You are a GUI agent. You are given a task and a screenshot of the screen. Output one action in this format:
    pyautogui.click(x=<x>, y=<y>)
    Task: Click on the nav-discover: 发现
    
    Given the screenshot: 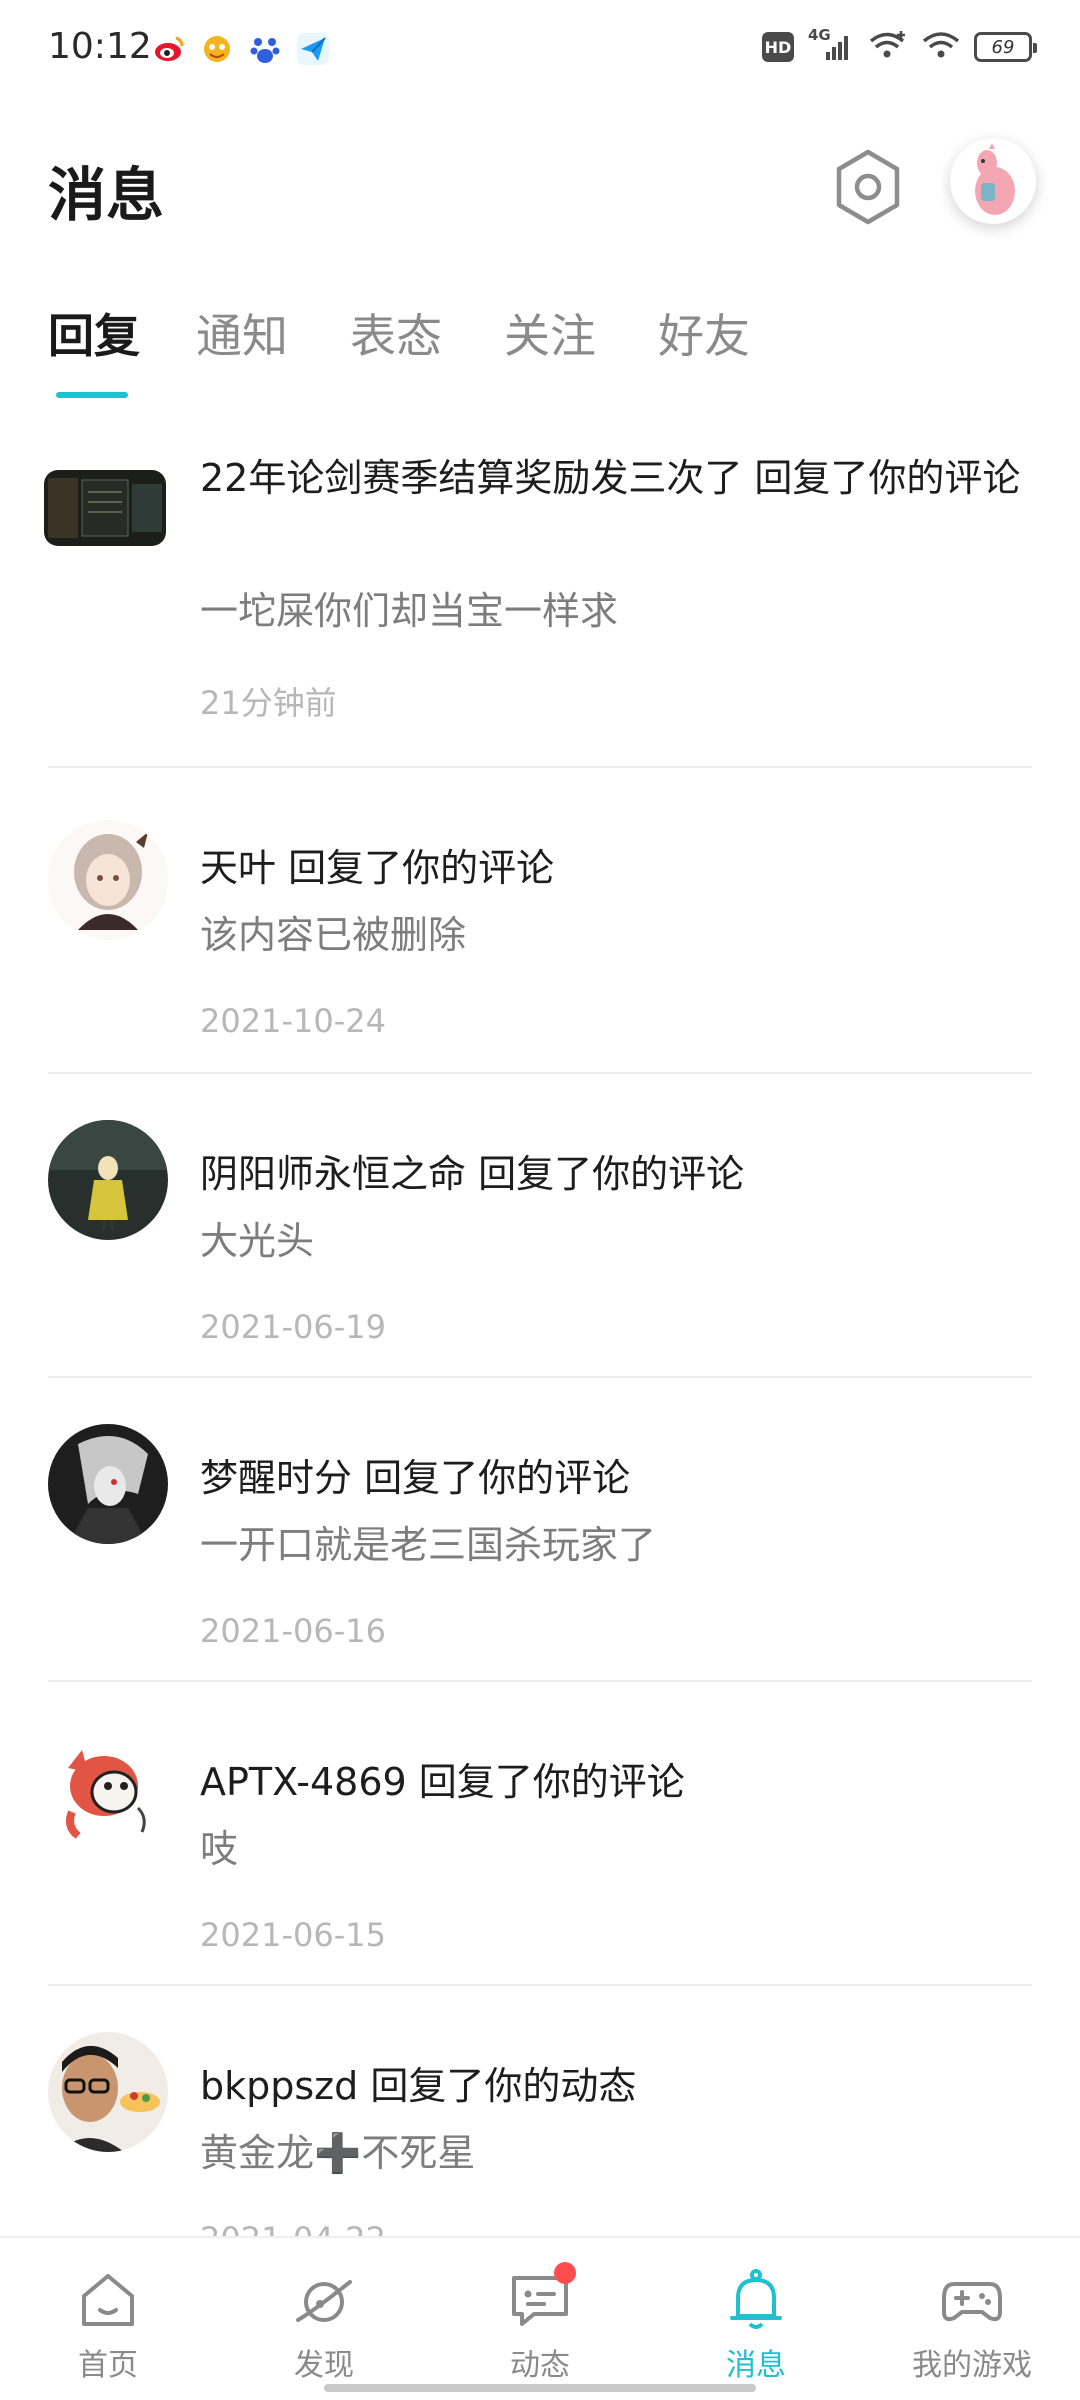 What is the action you would take?
    pyautogui.click(x=324, y=2319)
    